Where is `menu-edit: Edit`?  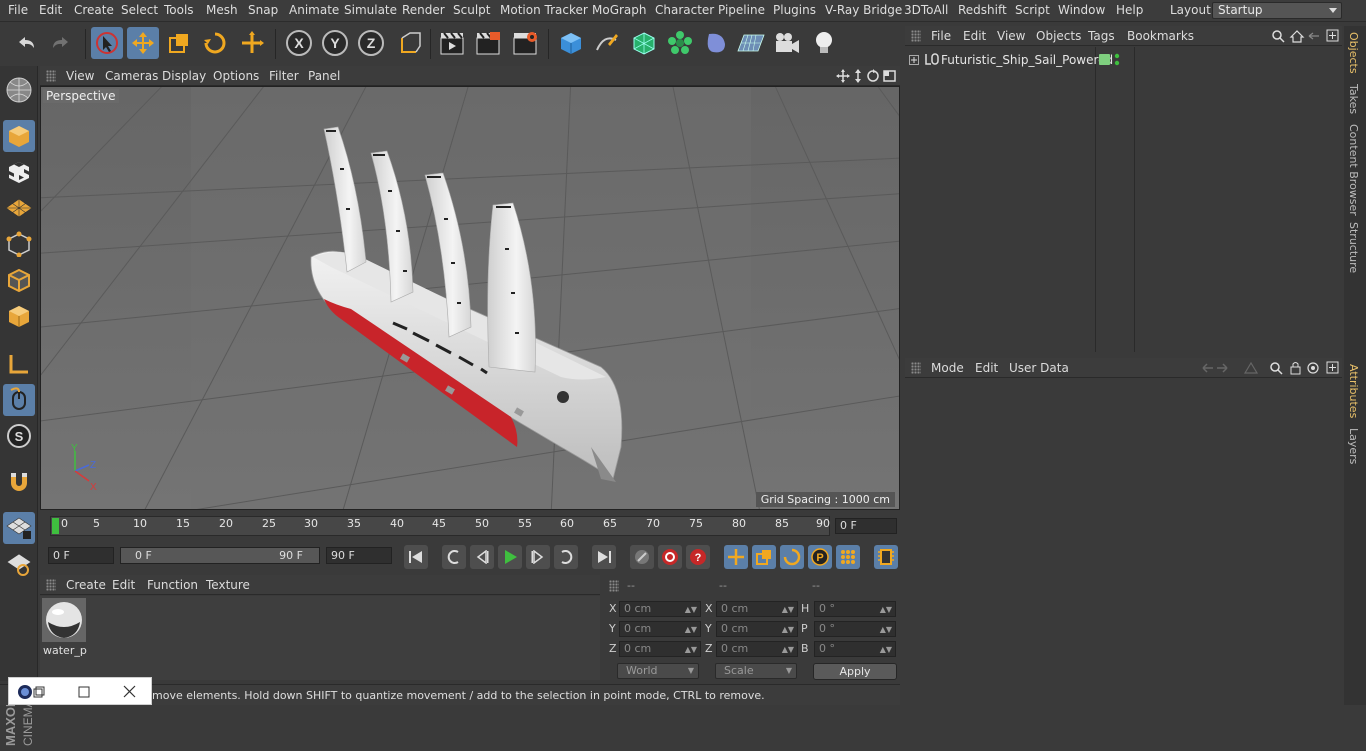
menu-edit: Edit is located at coordinates (50, 10).